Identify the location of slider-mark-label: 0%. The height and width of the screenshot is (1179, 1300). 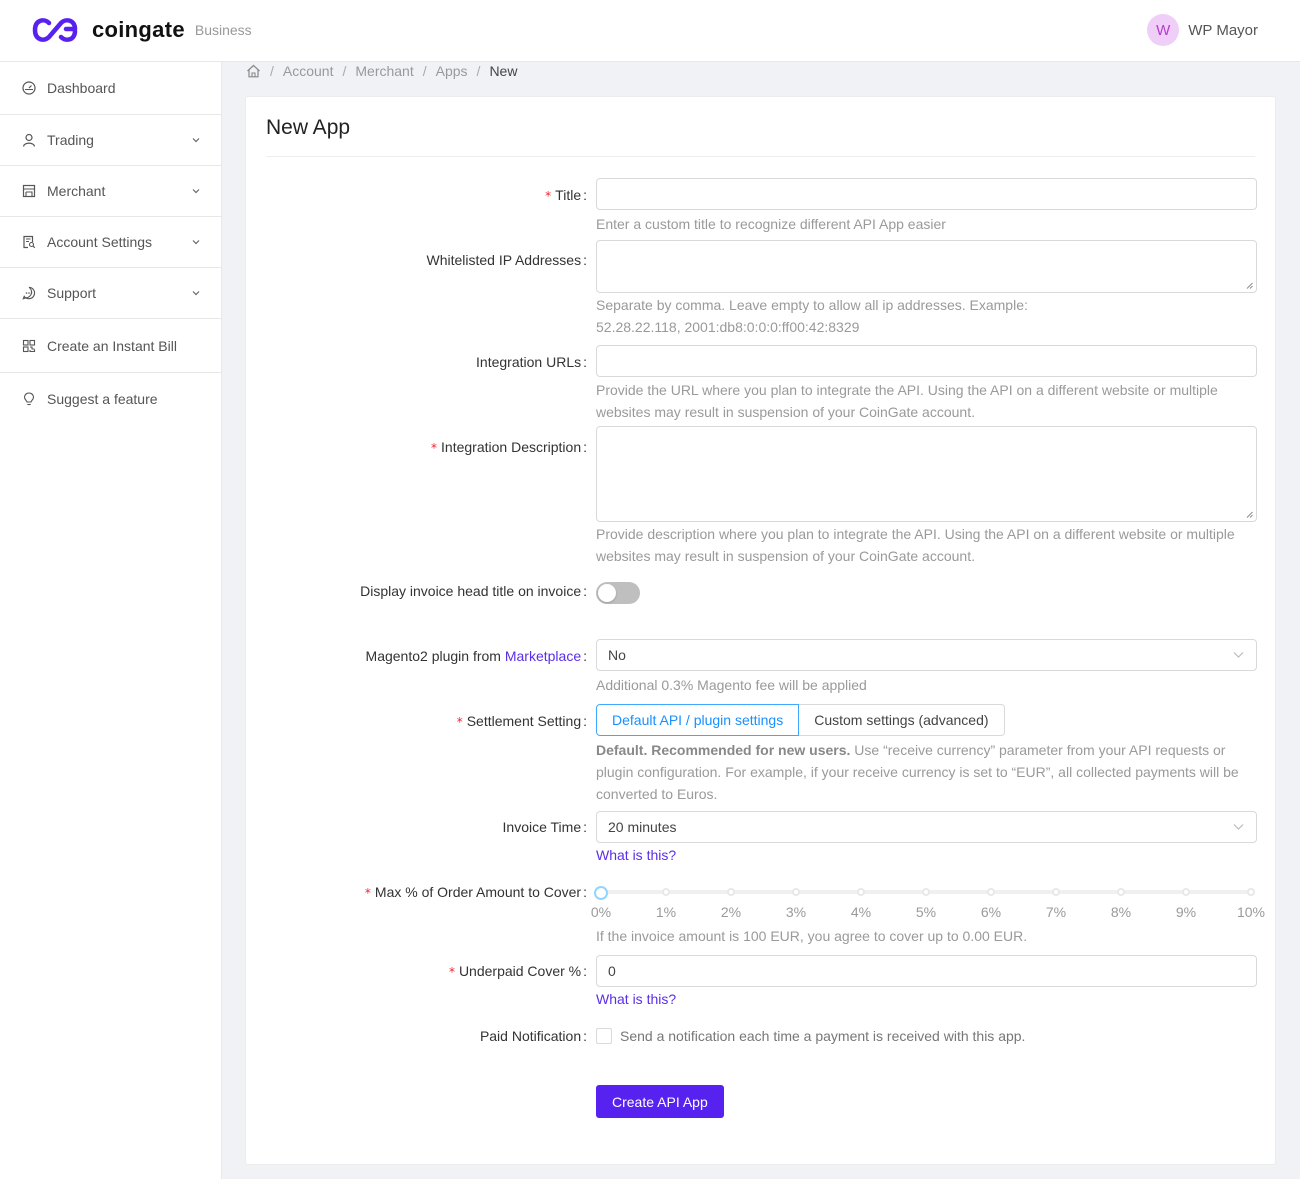
(601, 912).